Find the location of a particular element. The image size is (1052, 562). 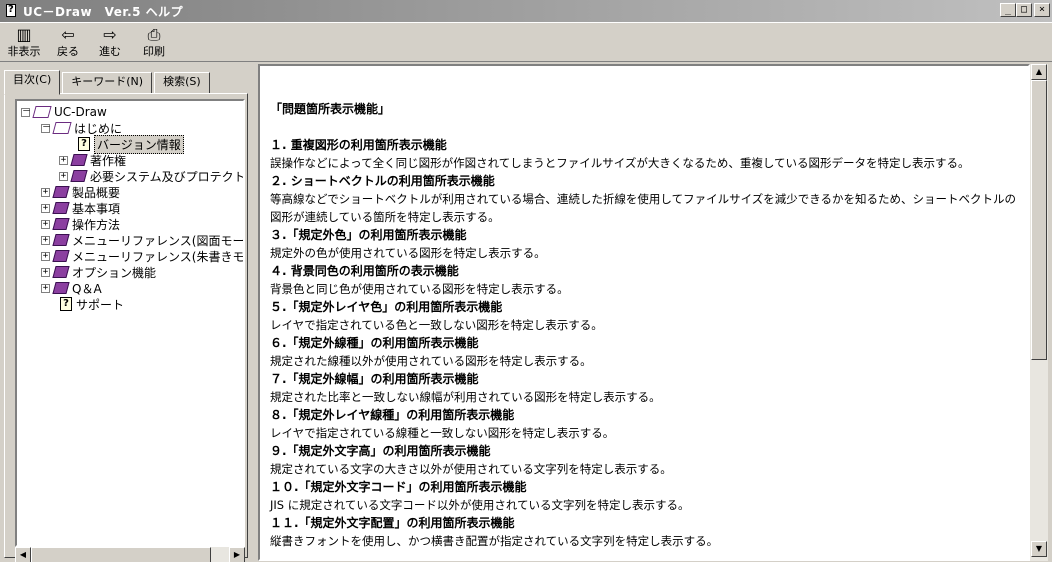

tree-item-version-info: ? バージョン情報 is located at coordinates (131, 144).